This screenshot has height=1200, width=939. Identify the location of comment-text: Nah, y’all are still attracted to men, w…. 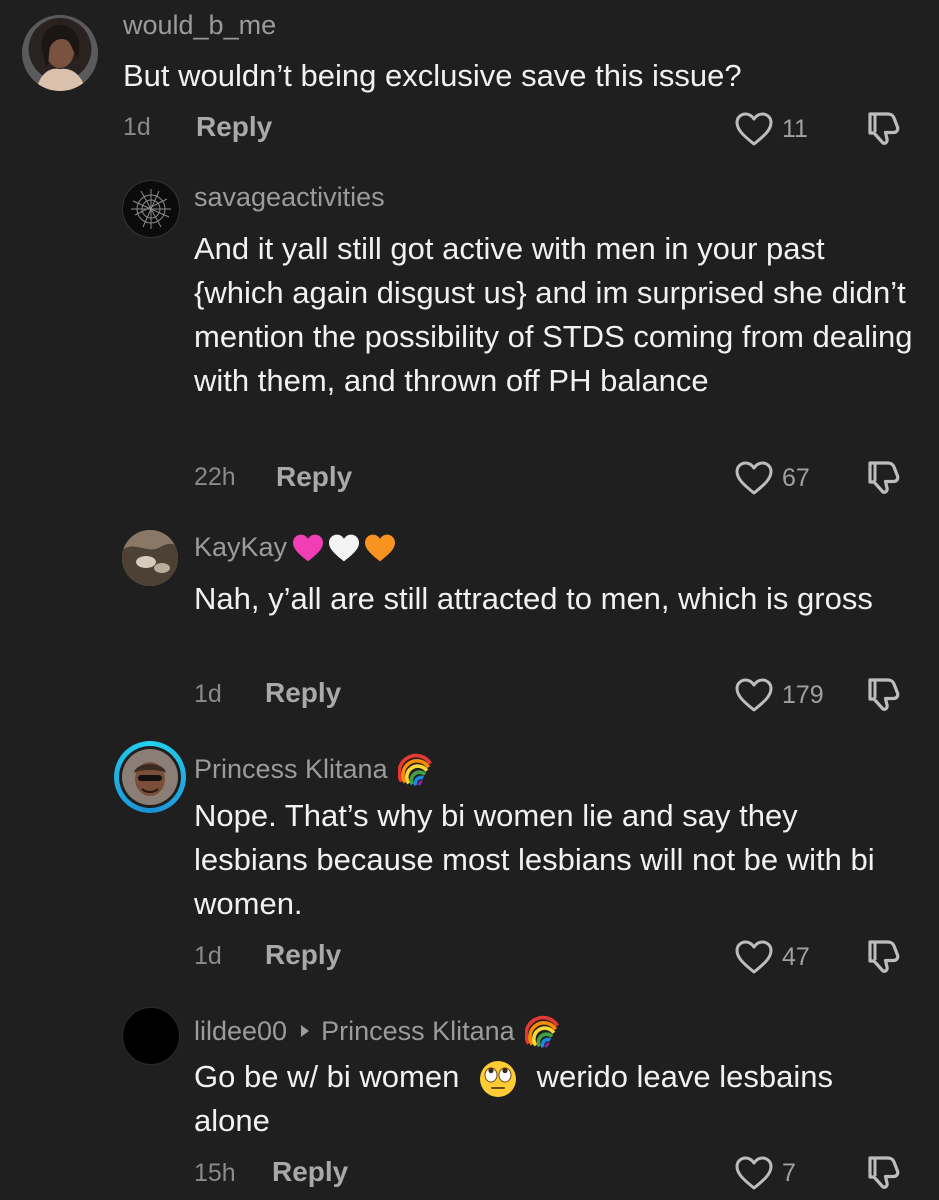
(533, 598).